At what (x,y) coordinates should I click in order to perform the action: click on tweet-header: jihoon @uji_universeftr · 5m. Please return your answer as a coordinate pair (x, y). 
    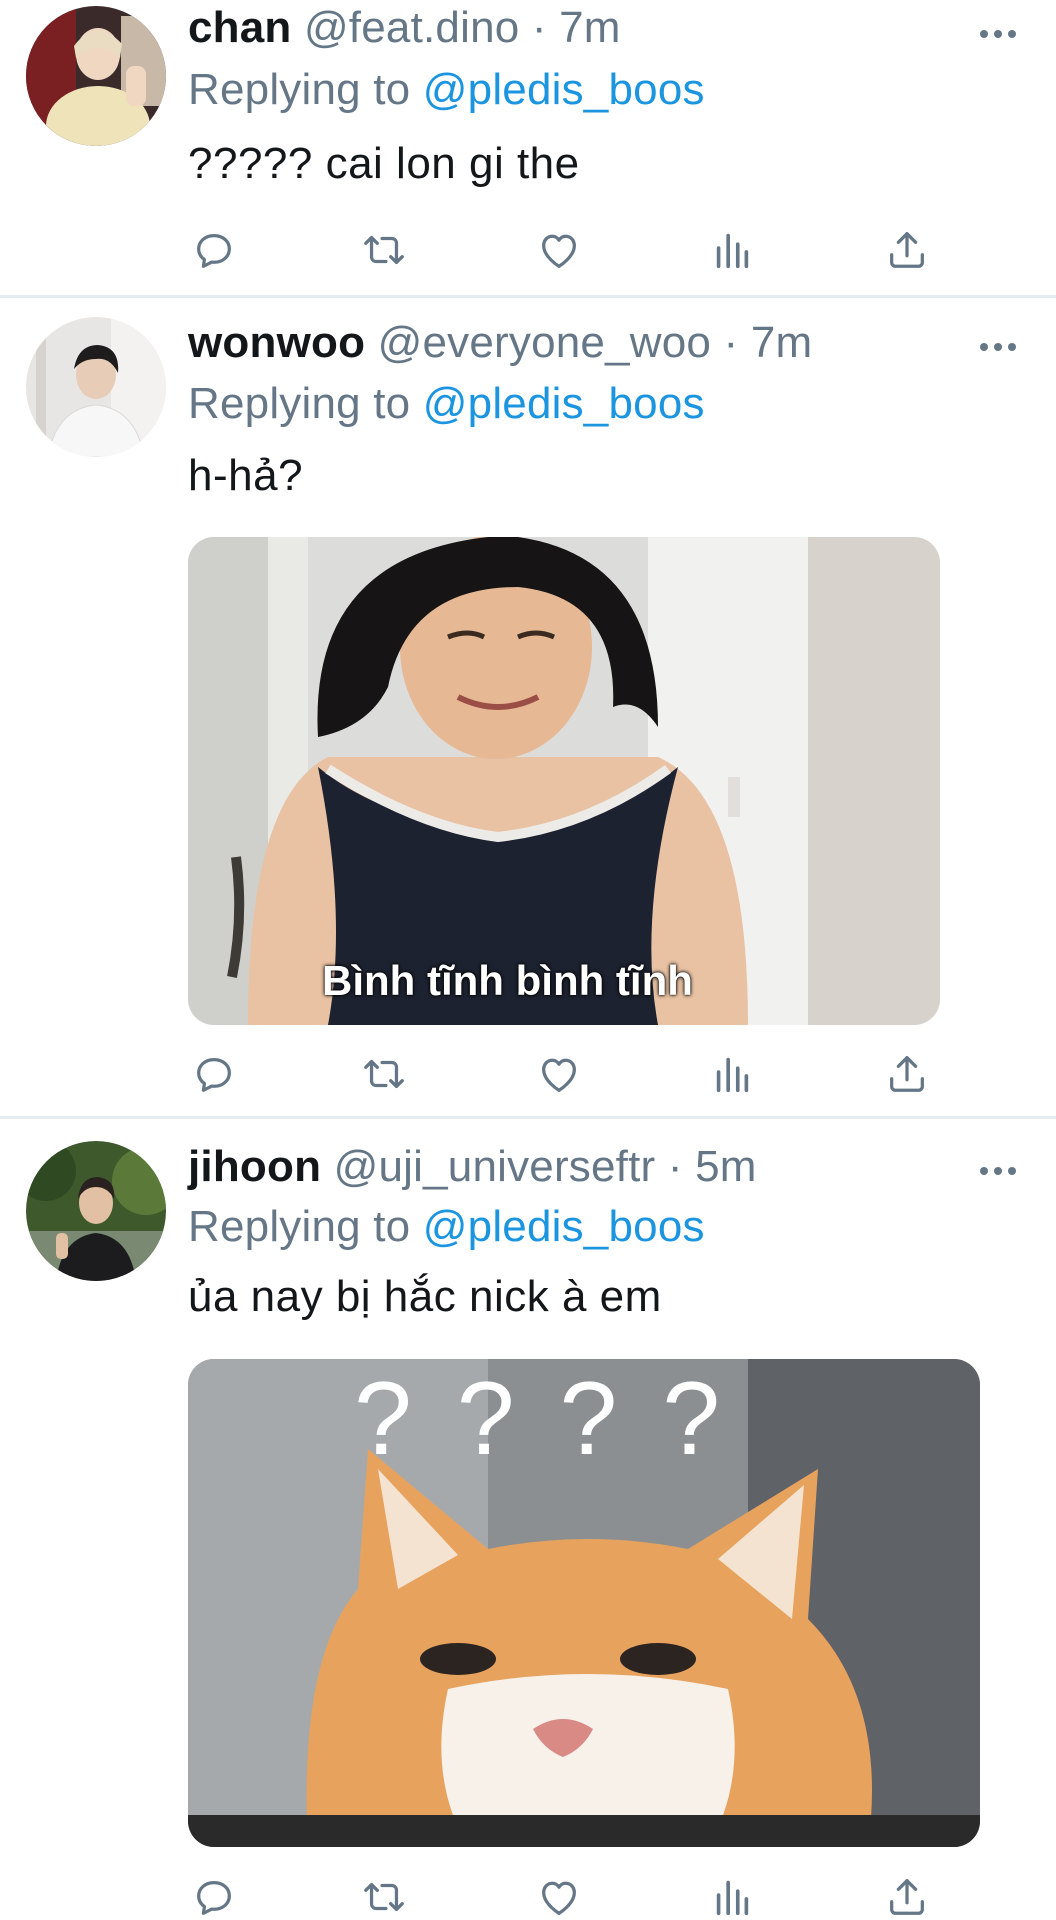
    Looking at the image, I should click on (472, 1167).